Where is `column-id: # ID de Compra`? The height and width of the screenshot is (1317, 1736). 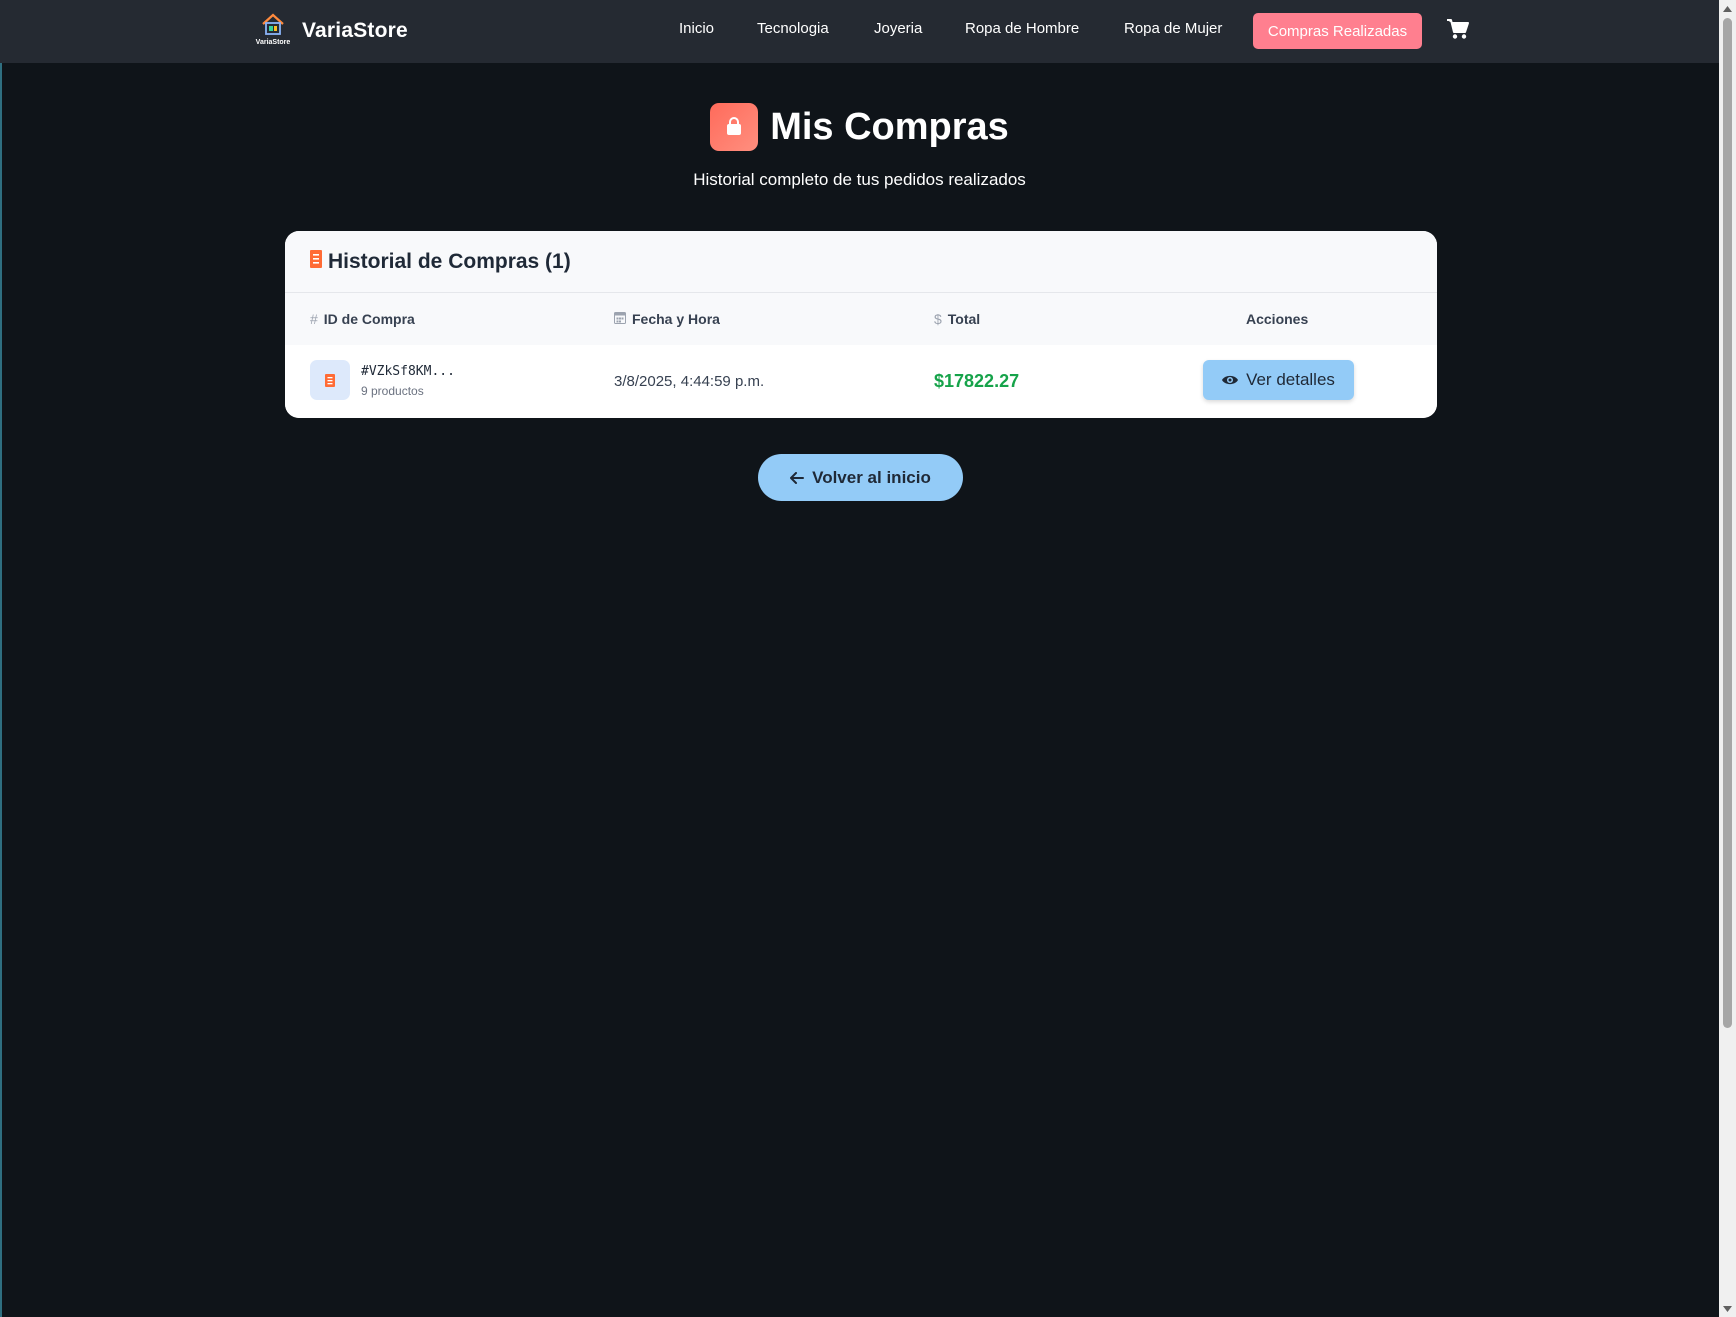
column-id: # ID de Compra is located at coordinates (362, 319).